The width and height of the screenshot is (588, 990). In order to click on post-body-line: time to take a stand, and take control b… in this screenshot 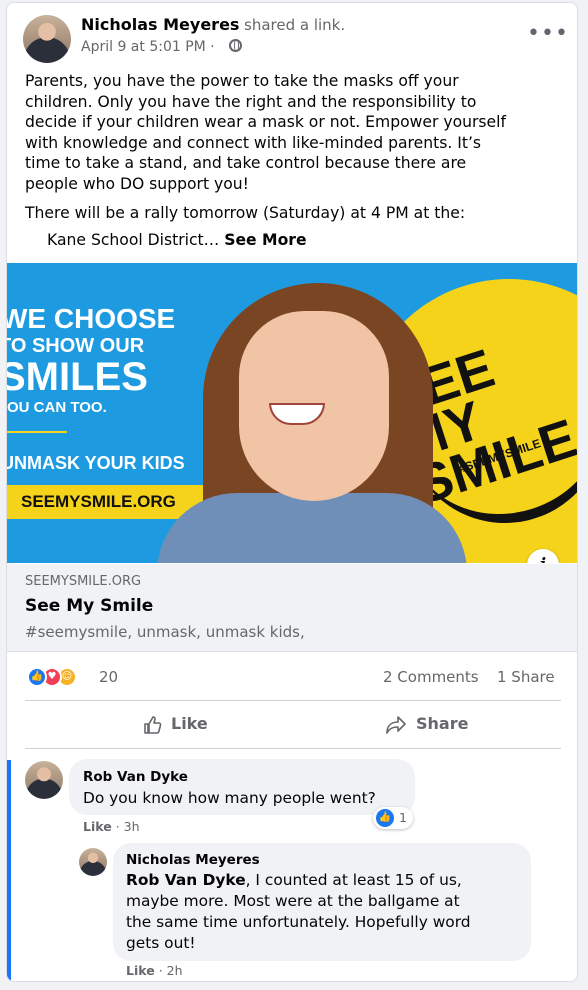, I will do `click(246, 163)`.